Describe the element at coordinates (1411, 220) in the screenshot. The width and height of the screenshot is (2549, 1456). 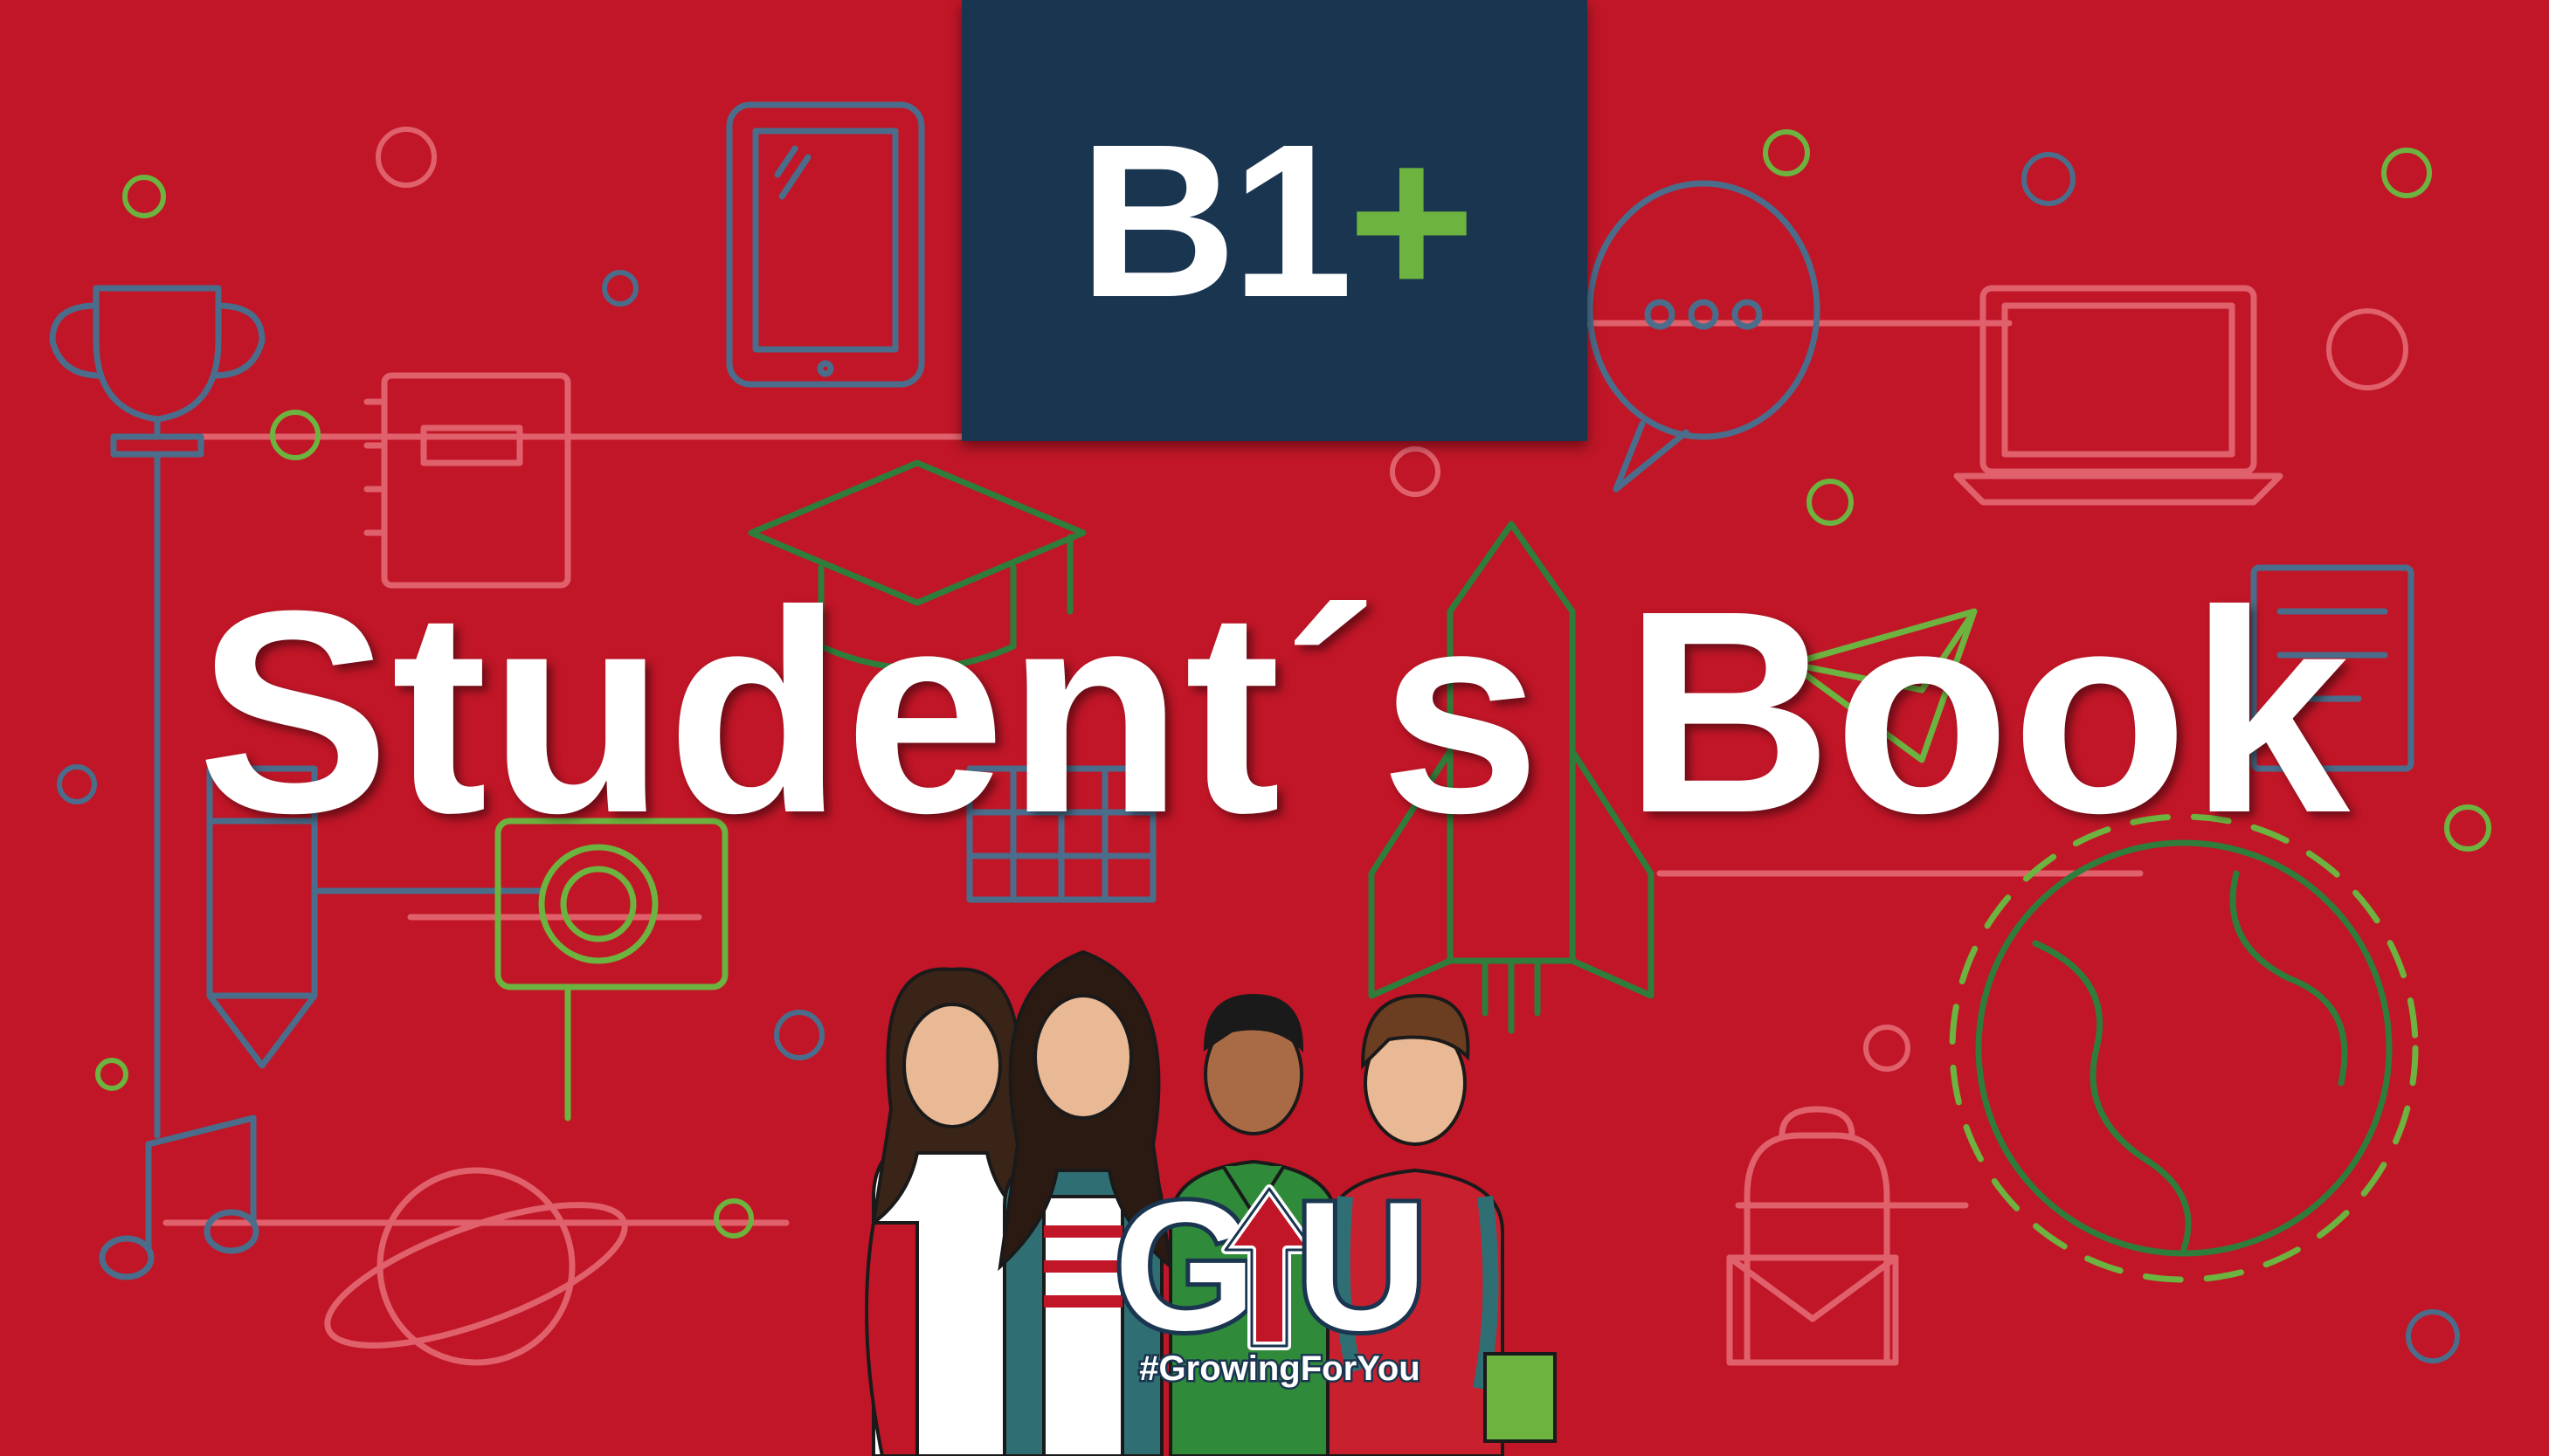
I see `level-plus: +` at that location.